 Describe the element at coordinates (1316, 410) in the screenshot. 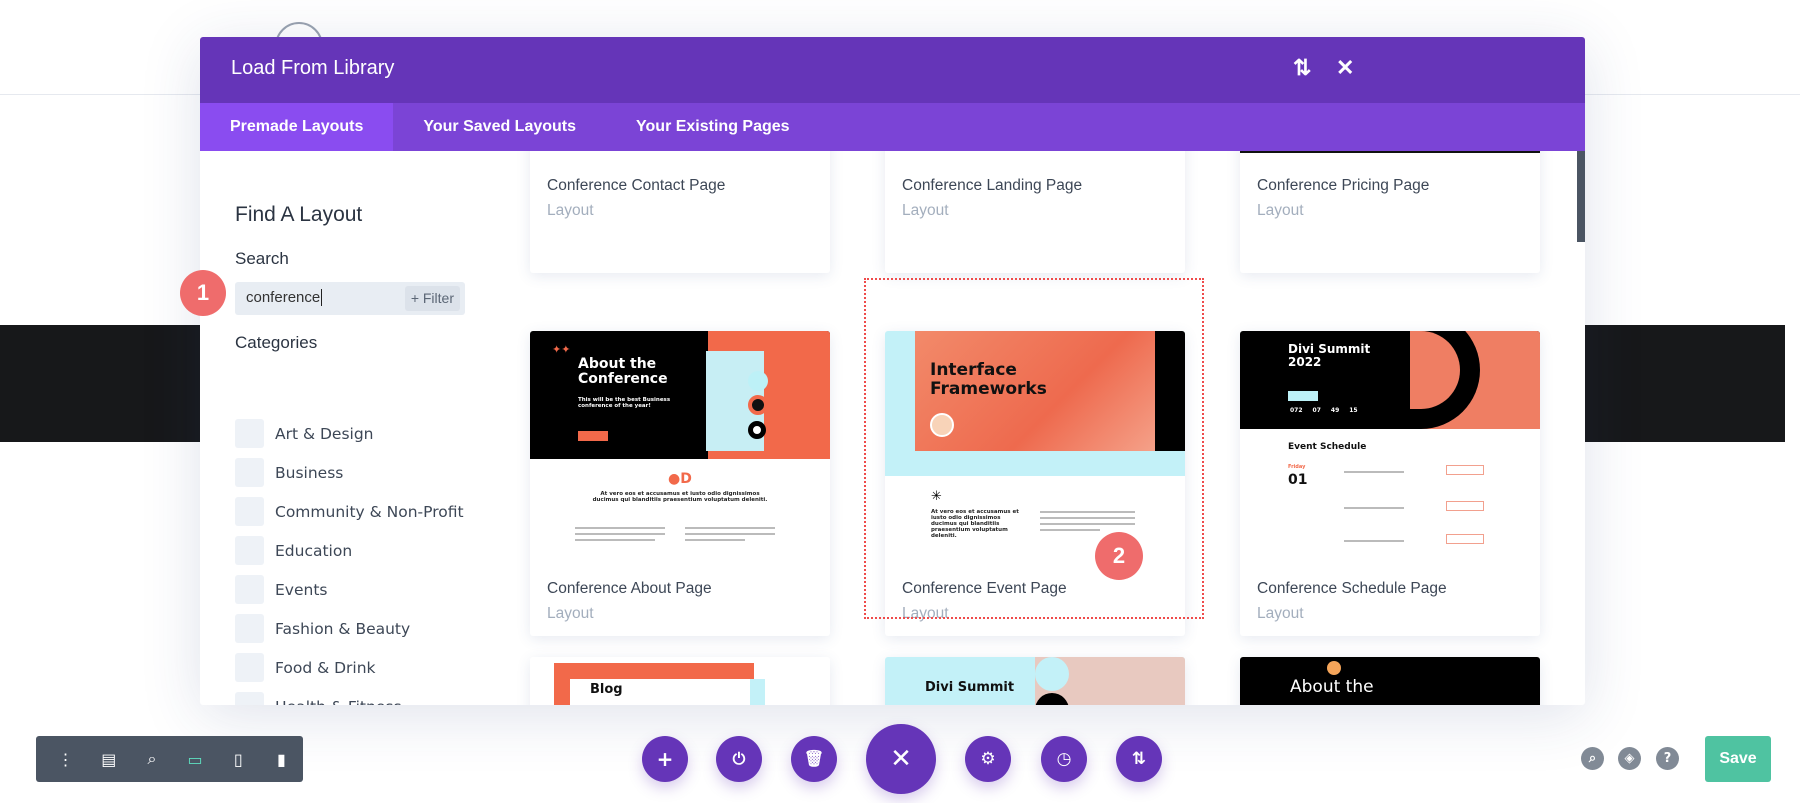

I see `countdown-value: 07` at that location.